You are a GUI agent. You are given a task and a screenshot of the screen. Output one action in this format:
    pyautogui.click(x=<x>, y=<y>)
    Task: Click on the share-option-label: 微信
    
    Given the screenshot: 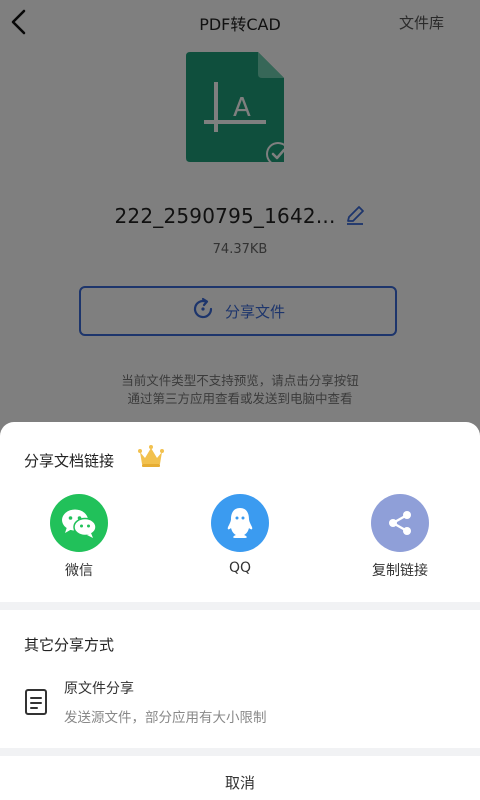 What is the action you would take?
    pyautogui.click(x=79, y=571)
    